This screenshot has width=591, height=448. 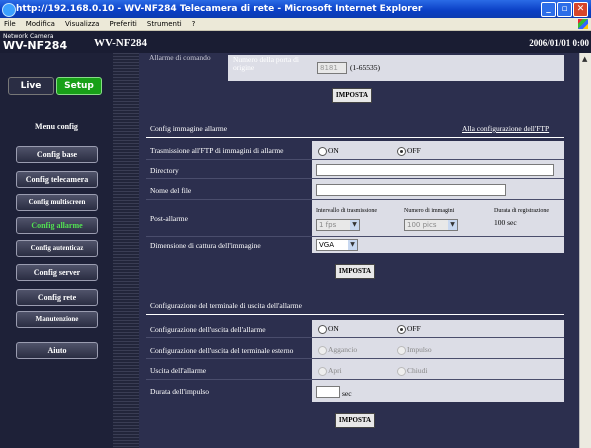 I want to click on menu-strumenti: Strumenti, so click(x=164, y=24).